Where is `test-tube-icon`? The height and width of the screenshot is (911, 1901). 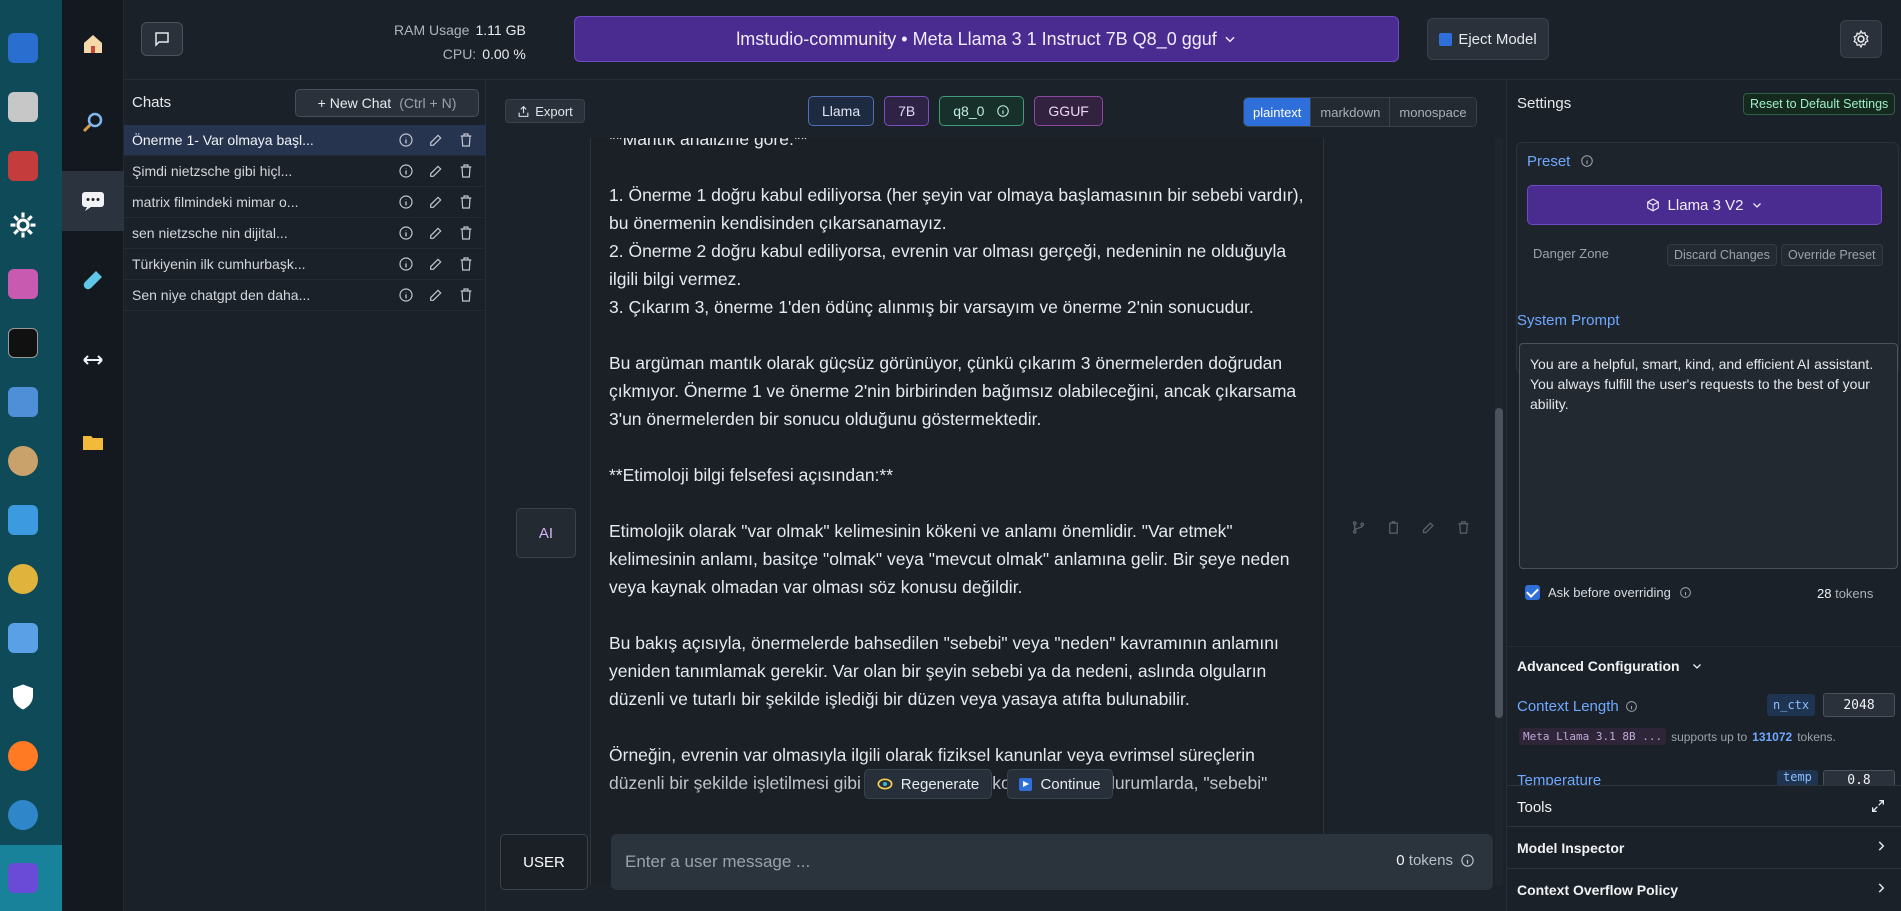 test-tube-icon is located at coordinates (93, 280).